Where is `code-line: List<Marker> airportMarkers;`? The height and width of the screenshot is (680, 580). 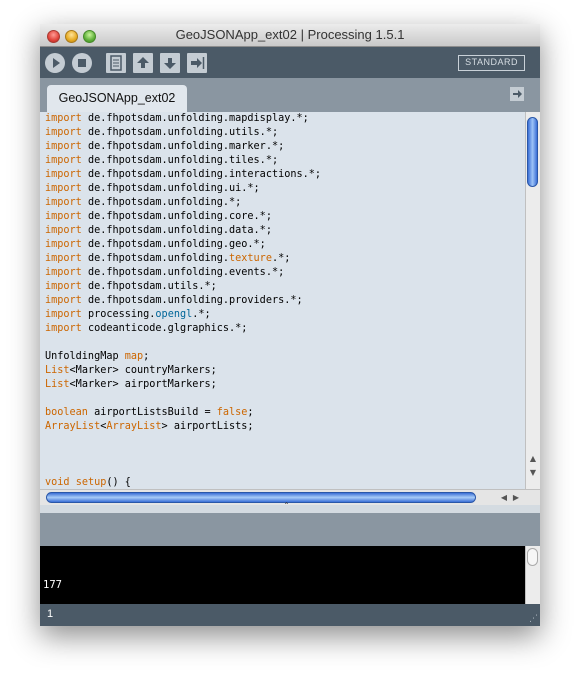
code-line: List<Marker> airportMarkers; is located at coordinates (183, 385).